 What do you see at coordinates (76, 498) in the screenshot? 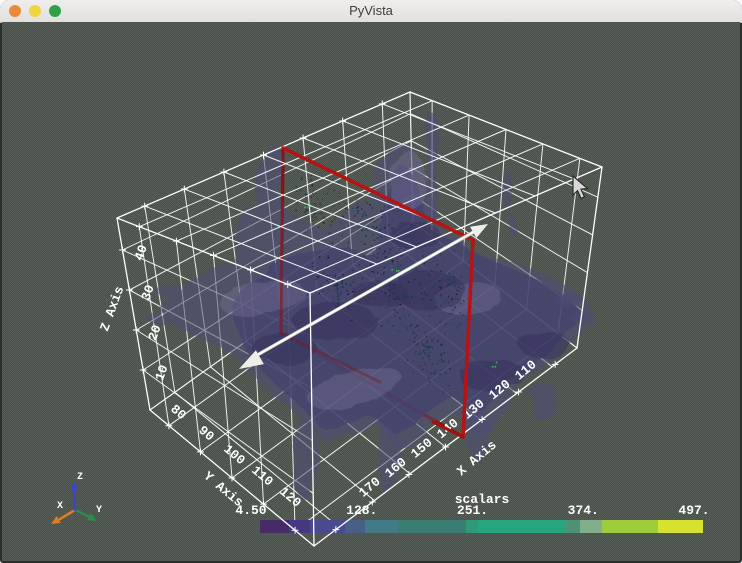
I see `orientation-axes-widget: X Y Z` at bounding box center [76, 498].